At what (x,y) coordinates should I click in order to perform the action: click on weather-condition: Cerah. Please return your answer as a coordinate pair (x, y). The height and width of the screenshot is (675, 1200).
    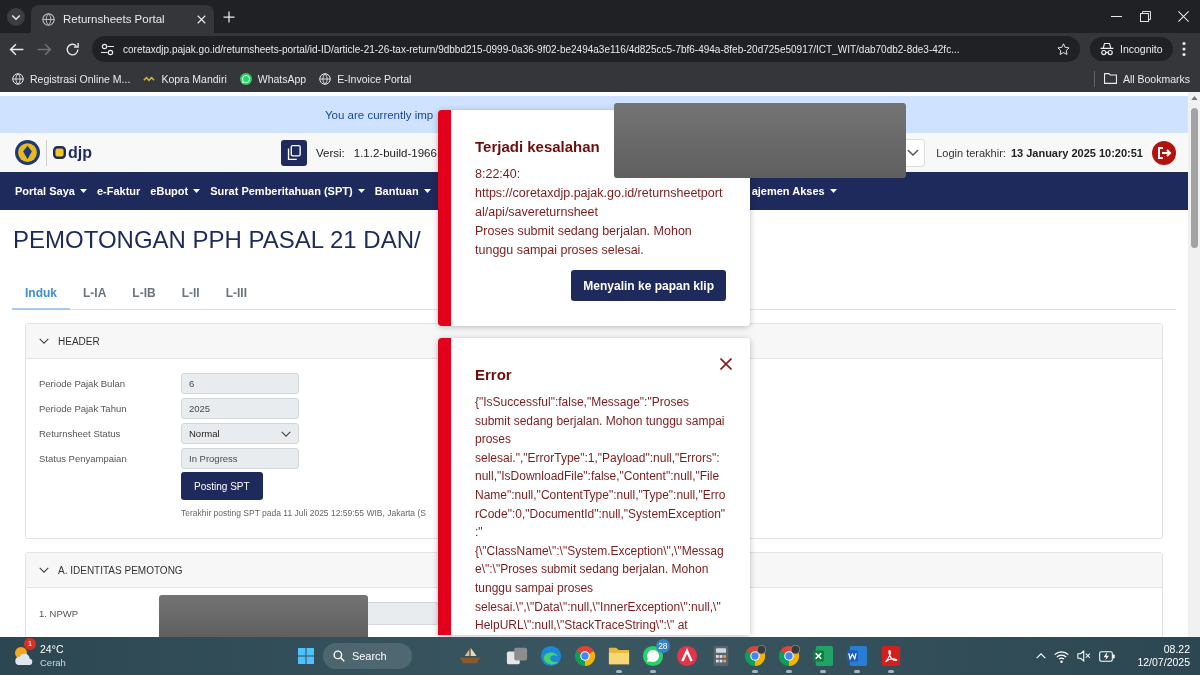
    Looking at the image, I should click on (53, 662).